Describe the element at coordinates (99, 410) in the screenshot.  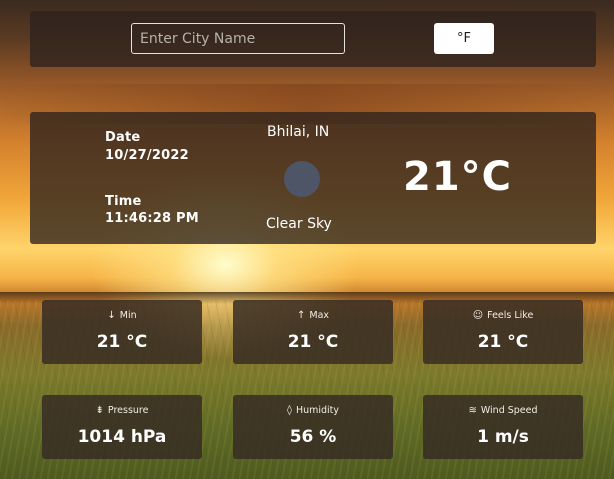
I see `pressure-icon: ⇟` at that location.